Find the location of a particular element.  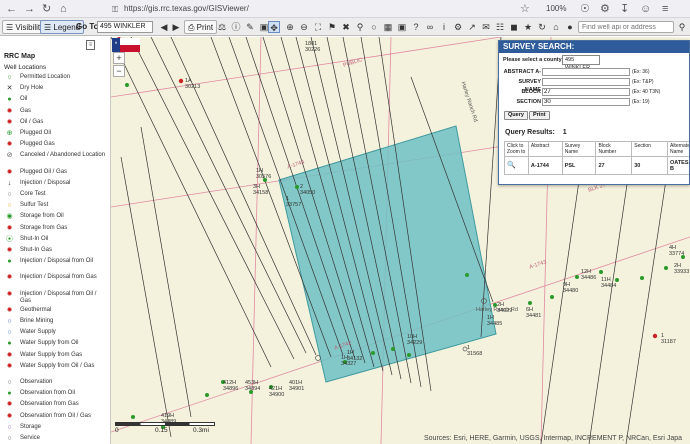

col-alternate: Alternate Name is located at coordinates (677, 149).